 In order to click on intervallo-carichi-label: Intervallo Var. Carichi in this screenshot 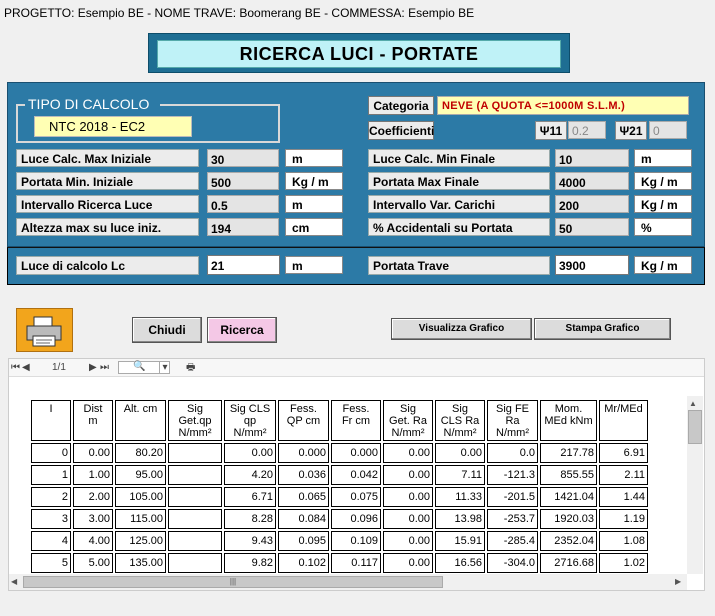, I will do `click(459, 204)`.